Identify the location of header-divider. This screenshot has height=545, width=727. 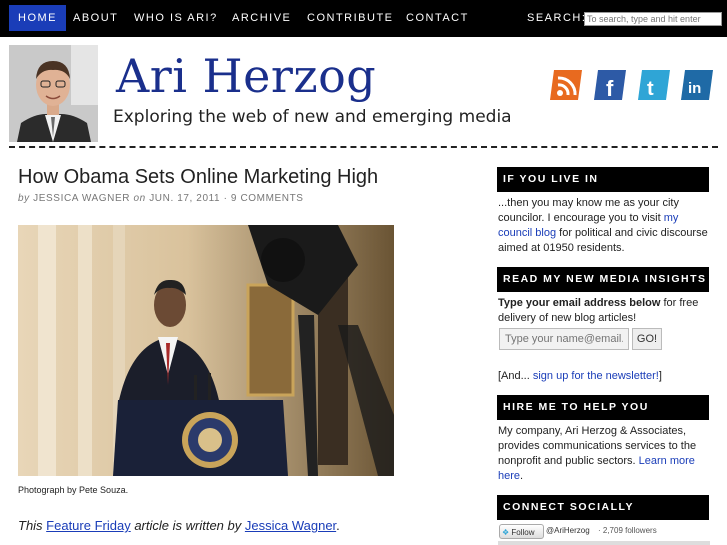
(363, 147).